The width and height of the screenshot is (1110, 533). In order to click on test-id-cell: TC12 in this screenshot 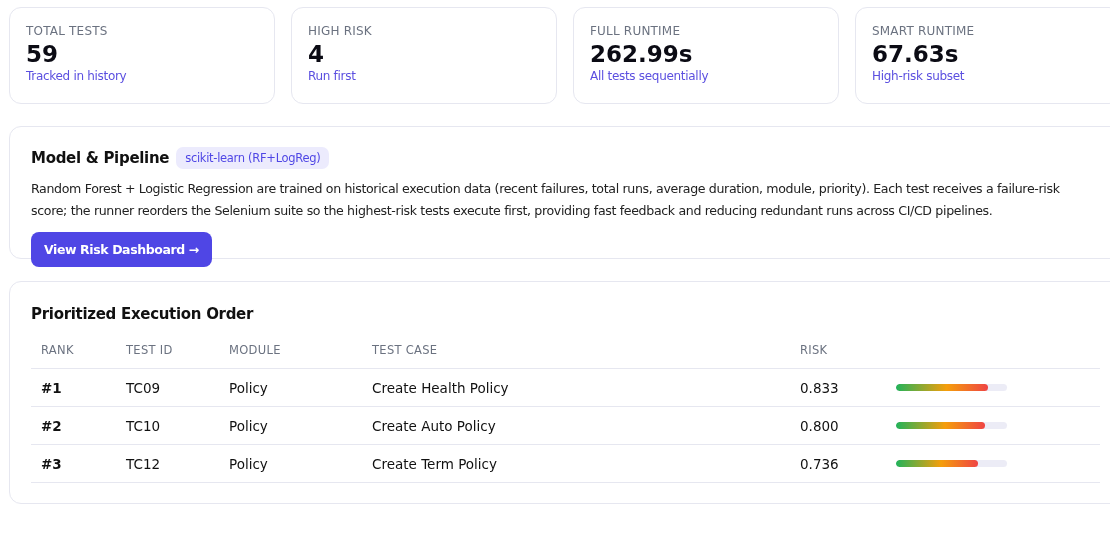, I will do `click(167, 463)`.